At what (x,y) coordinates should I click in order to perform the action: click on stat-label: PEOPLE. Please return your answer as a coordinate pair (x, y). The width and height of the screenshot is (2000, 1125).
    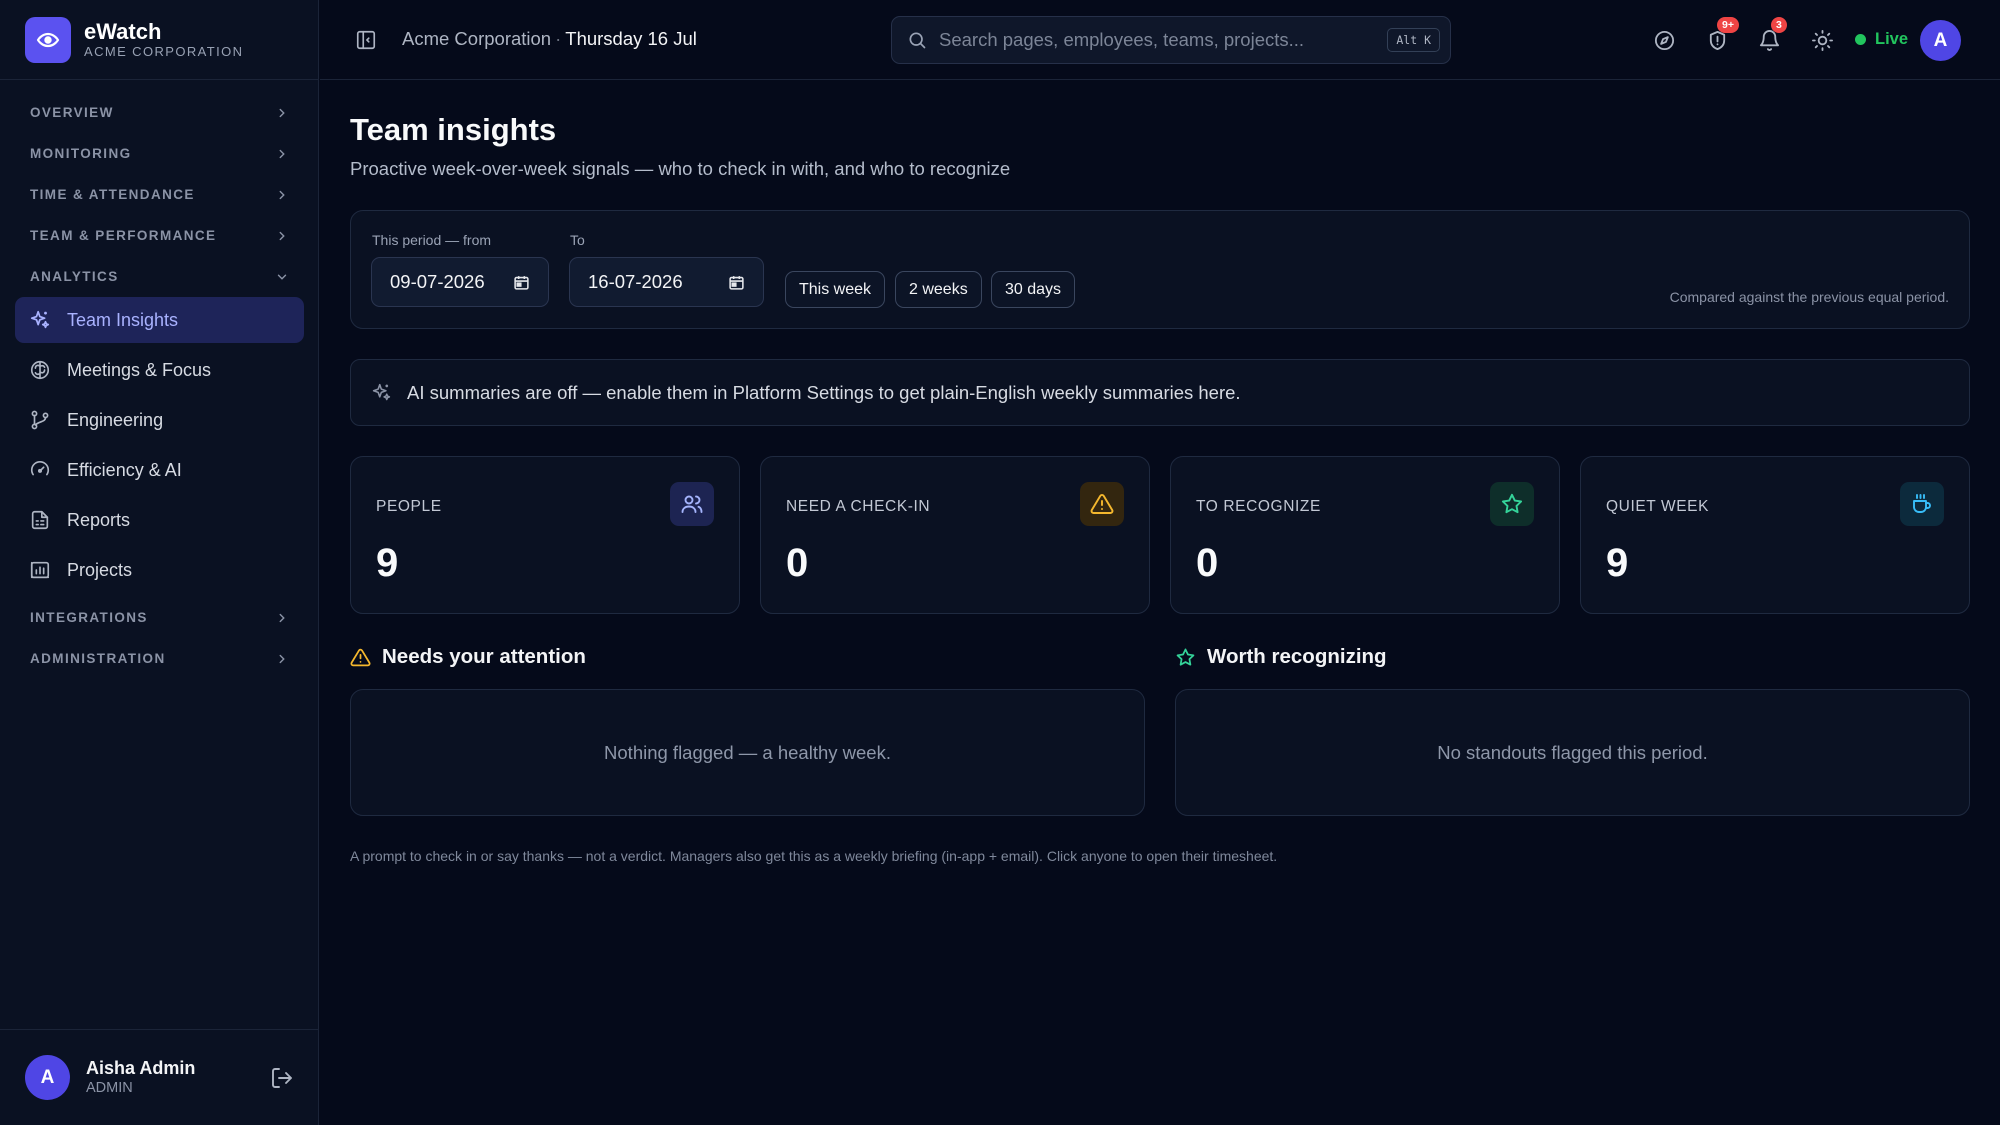
    Looking at the image, I should click on (409, 506).